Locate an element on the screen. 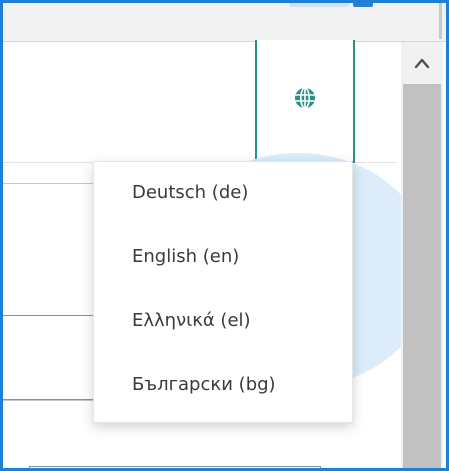 The image size is (449, 471). scrollbar-thumb is located at coordinates (422, 276).